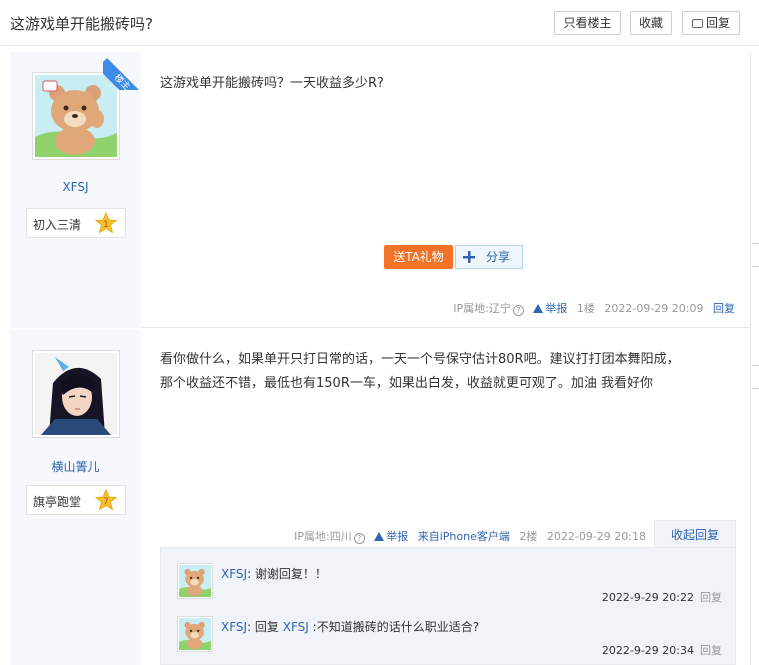  Describe the element at coordinates (498, 257) in the screenshot. I see `share-label: 分享` at that location.